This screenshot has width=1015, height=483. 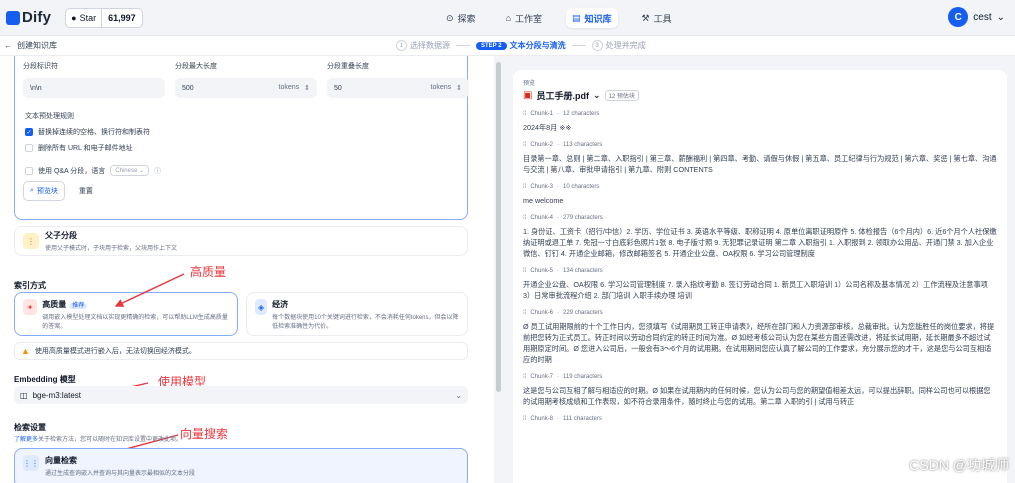 I want to click on rules-title: 文本预处理规则, so click(x=49, y=116).